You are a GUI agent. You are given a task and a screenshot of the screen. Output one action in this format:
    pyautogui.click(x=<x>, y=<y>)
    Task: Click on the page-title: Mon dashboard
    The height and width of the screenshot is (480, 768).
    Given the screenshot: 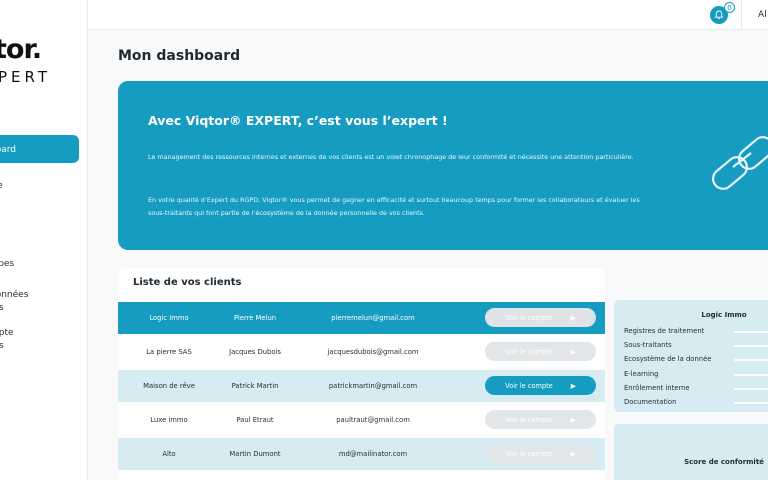 What is the action you would take?
    pyautogui.click(x=179, y=56)
    